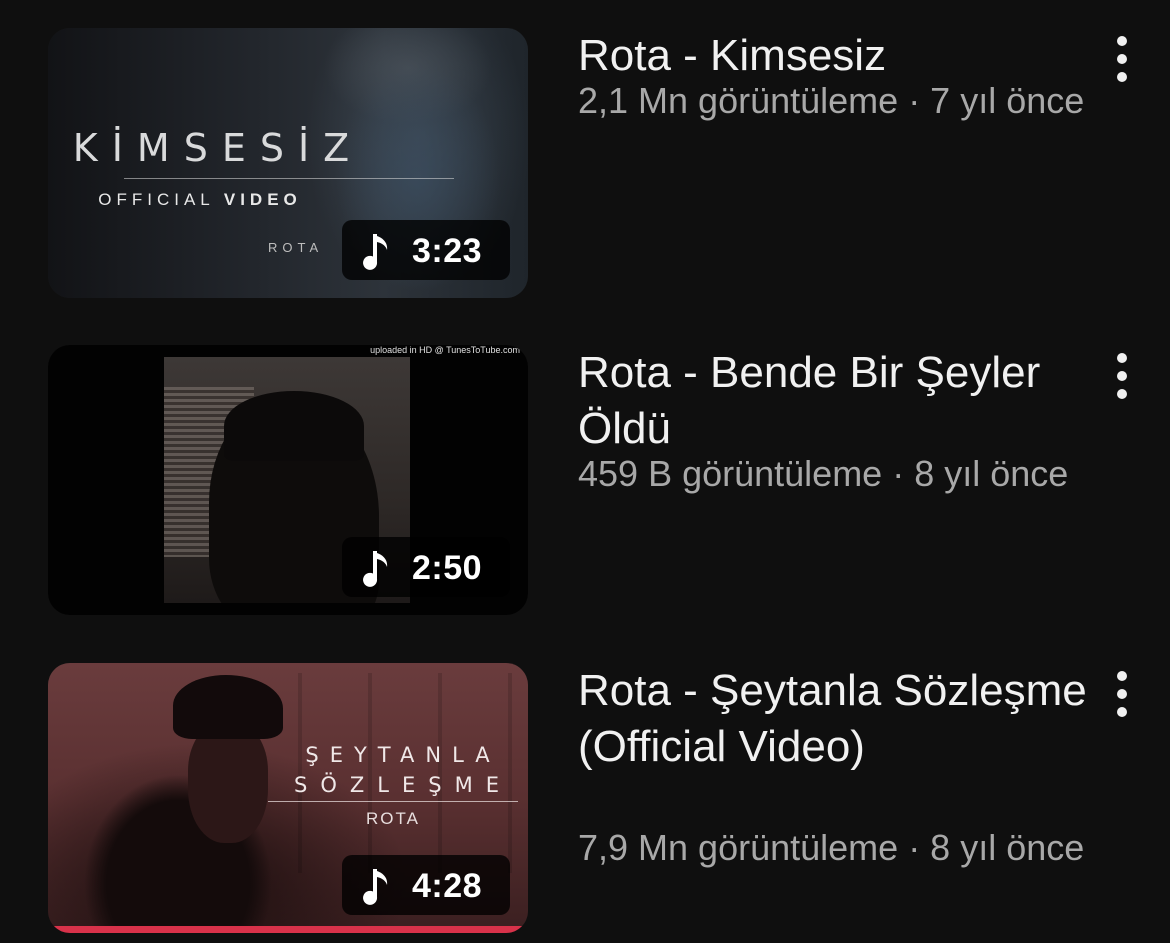 This screenshot has height=943, width=1170. What do you see at coordinates (228, 783) in the screenshot?
I see `thumbnail-face` at bounding box center [228, 783].